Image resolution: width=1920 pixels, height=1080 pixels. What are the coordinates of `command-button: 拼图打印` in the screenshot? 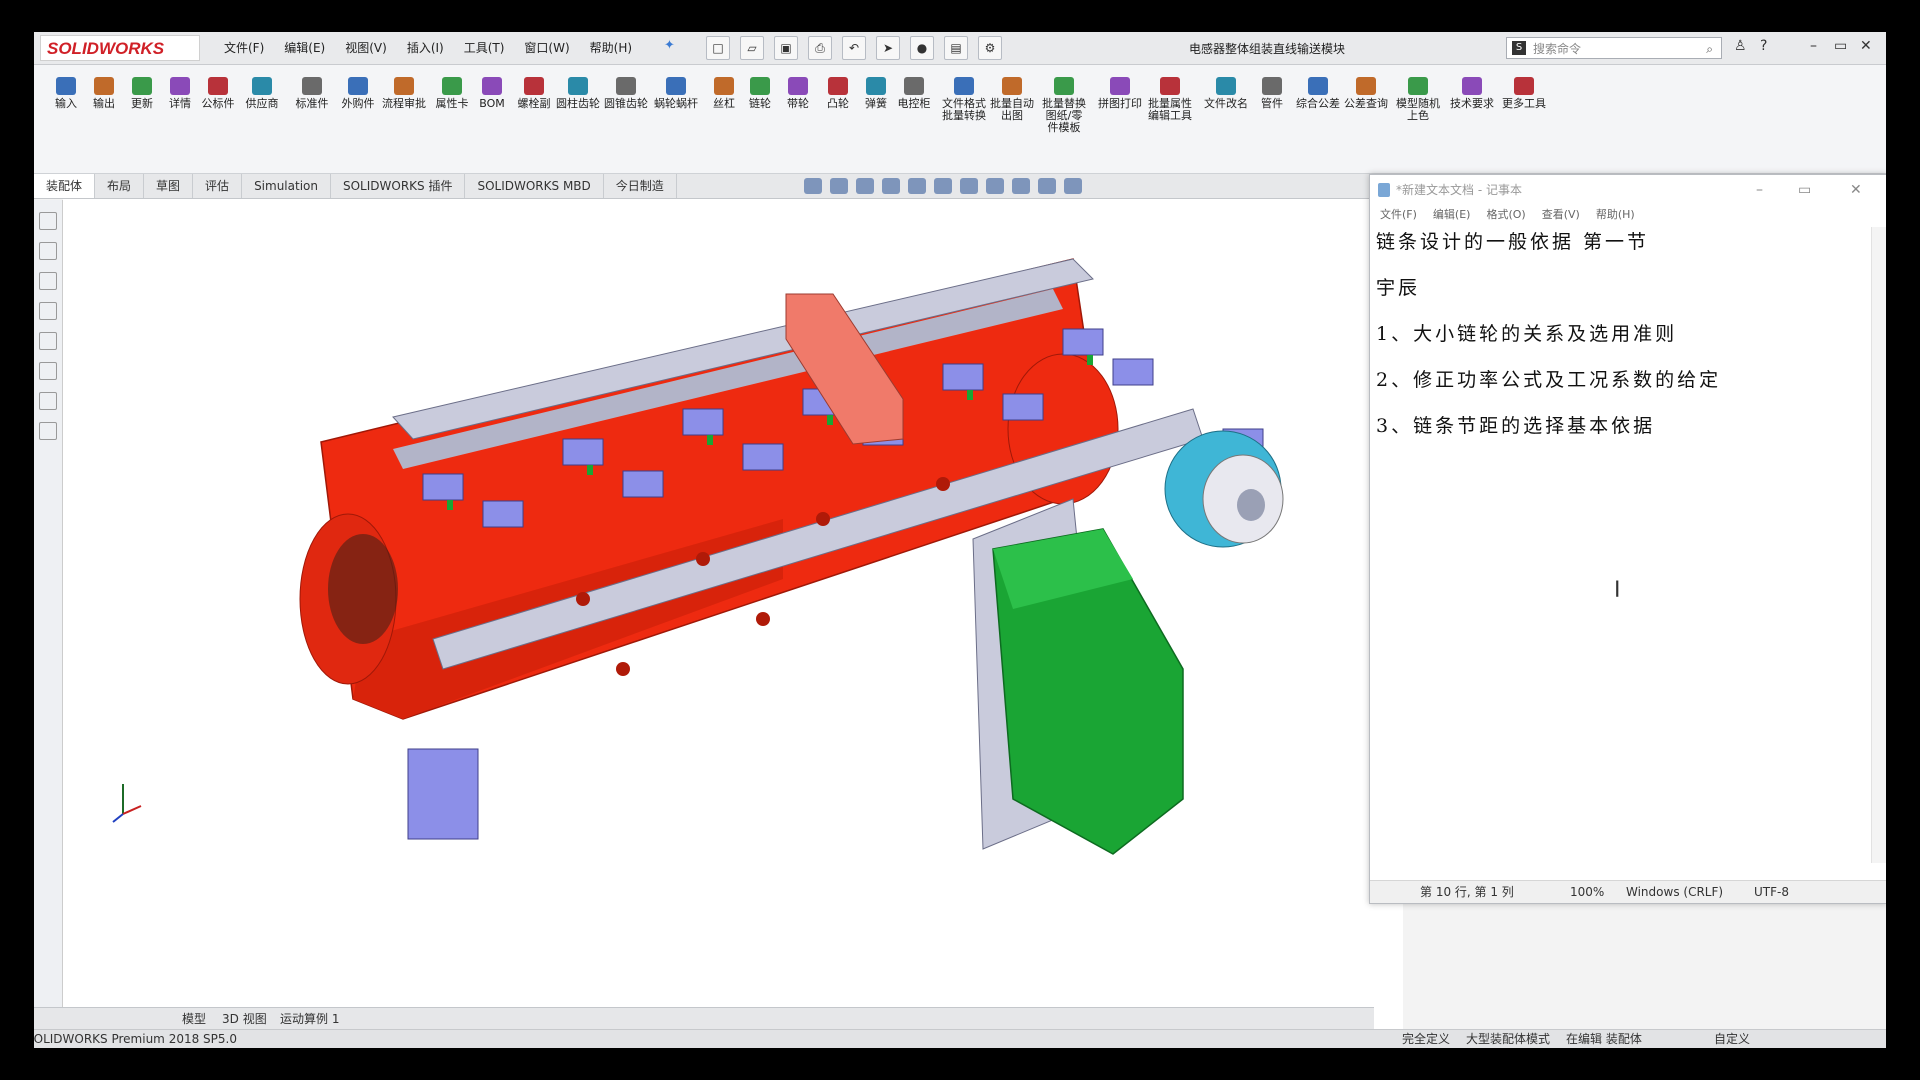 It's located at (1120, 93).